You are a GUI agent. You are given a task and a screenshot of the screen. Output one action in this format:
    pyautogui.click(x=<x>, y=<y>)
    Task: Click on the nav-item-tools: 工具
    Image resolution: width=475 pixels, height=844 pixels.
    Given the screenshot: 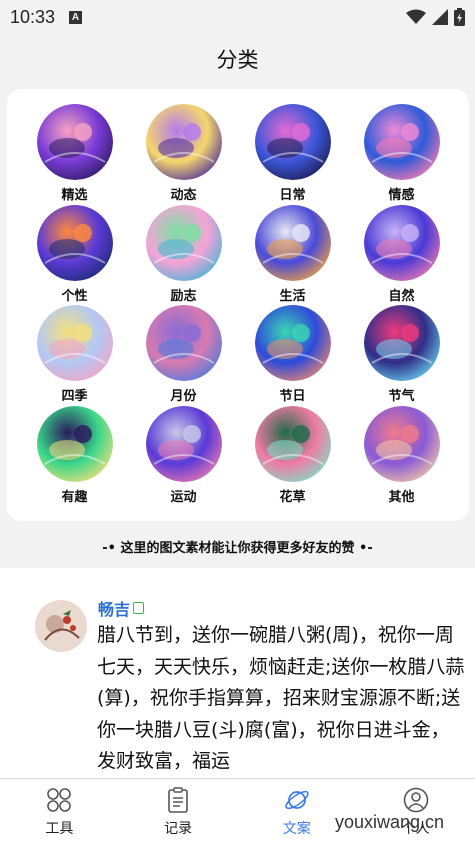 What is the action you would take?
    pyautogui.click(x=59, y=811)
    